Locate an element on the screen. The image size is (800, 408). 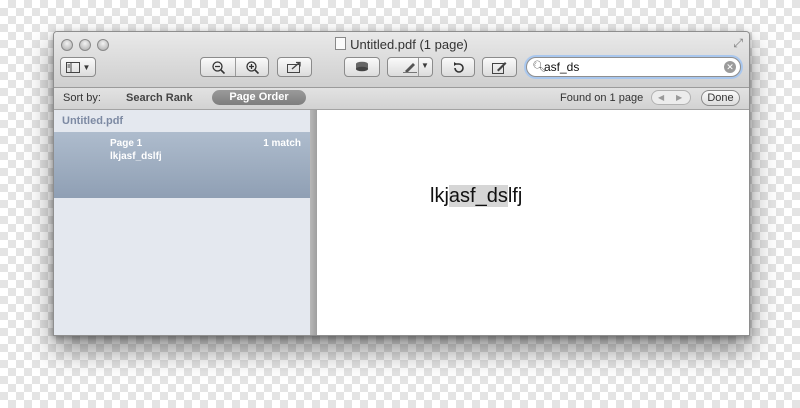
text-after-match: lfj is located at coordinates (515, 196).